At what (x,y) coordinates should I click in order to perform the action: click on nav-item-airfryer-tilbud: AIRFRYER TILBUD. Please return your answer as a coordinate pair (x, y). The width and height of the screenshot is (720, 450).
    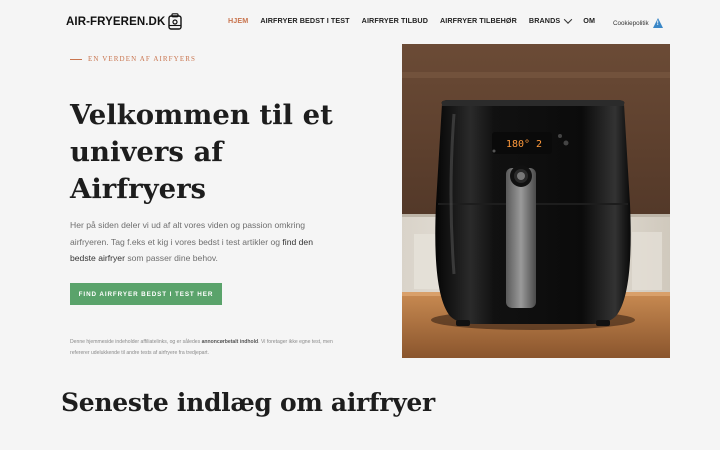
    Looking at the image, I should click on (395, 20).